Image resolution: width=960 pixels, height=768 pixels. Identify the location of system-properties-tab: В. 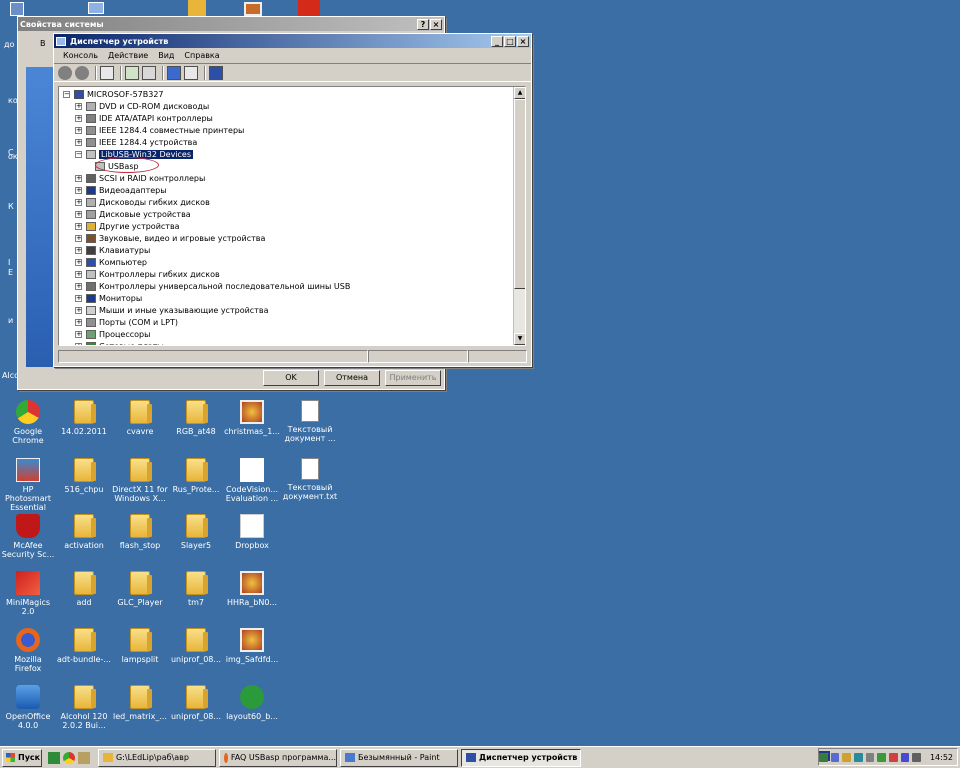
(43, 43).